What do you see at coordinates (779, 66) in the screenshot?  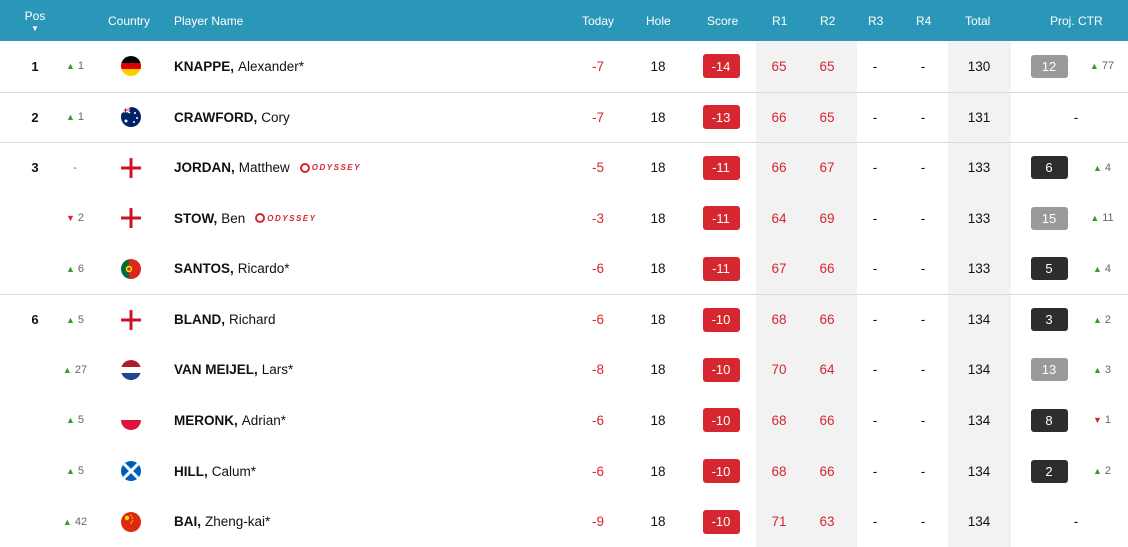 I see `round-1-score: 65` at bounding box center [779, 66].